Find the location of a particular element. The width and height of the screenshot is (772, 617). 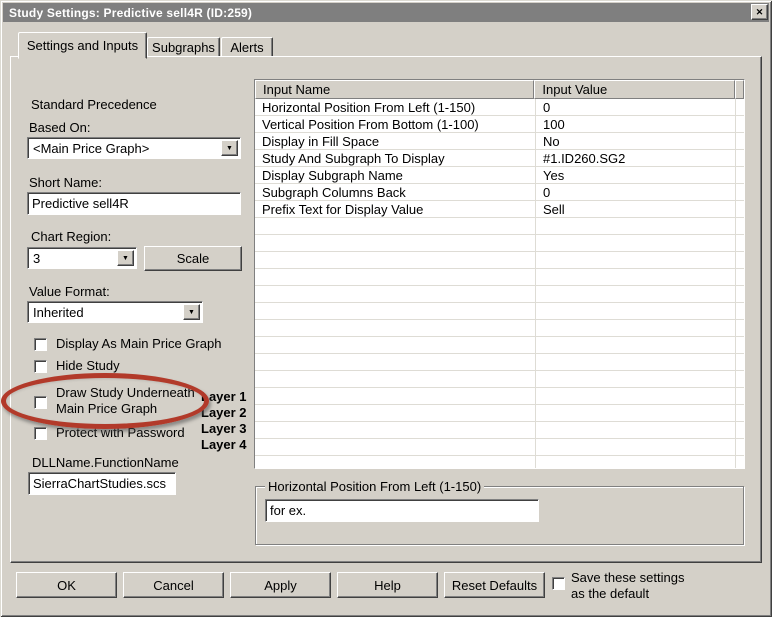

cancel-button-label: Cancel is located at coordinates (173, 585).